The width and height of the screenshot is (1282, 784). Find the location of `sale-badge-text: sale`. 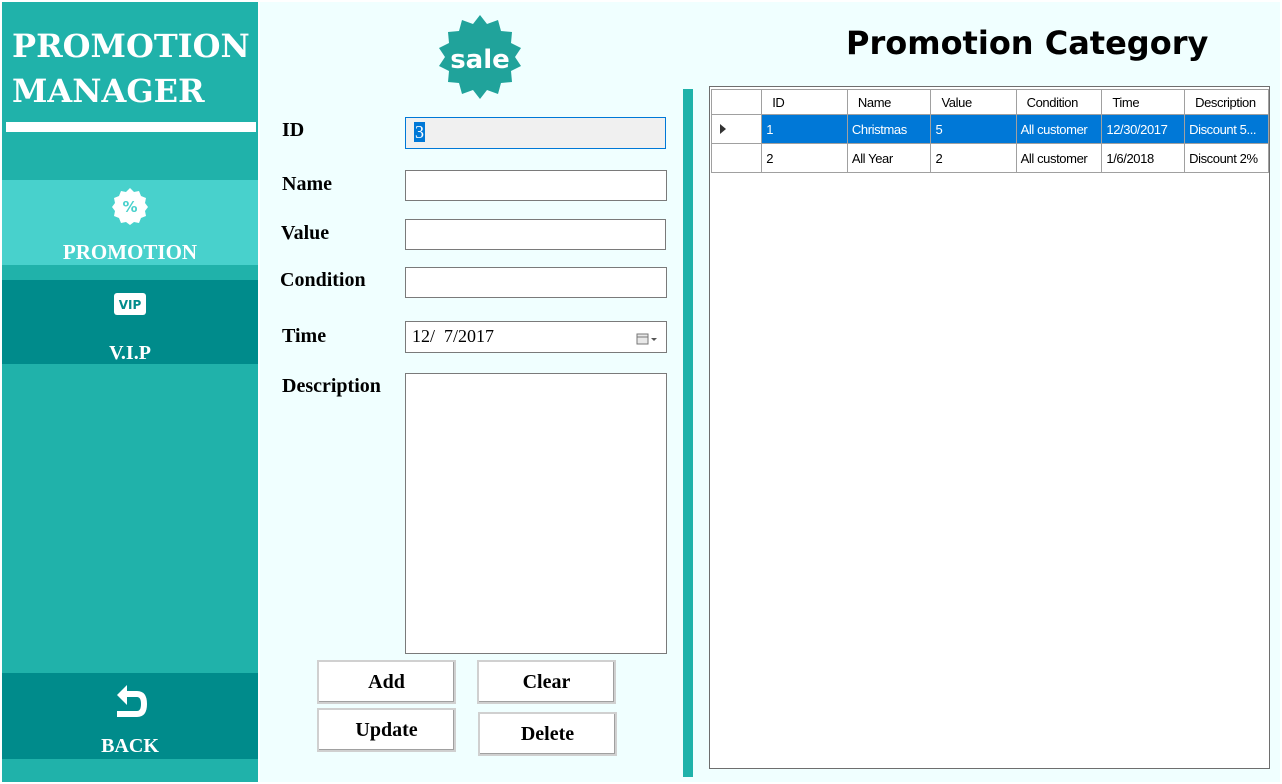

sale-badge-text: sale is located at coordinates (480, 60).